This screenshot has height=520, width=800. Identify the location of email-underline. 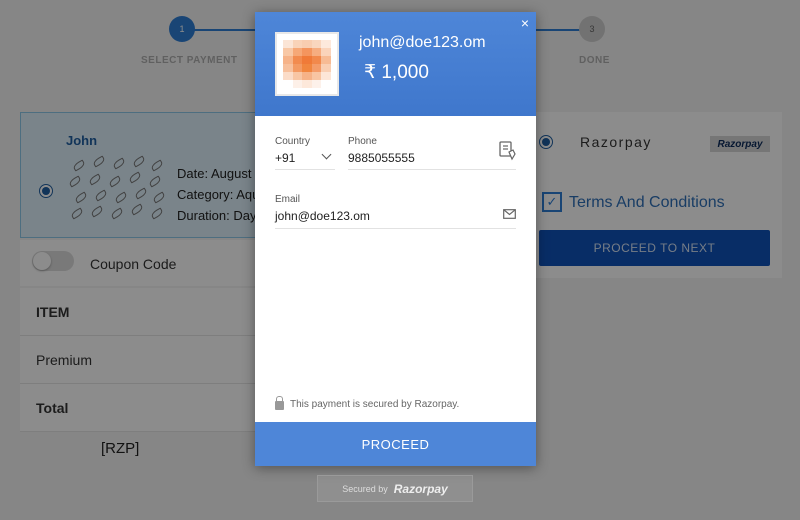
(395, 228).